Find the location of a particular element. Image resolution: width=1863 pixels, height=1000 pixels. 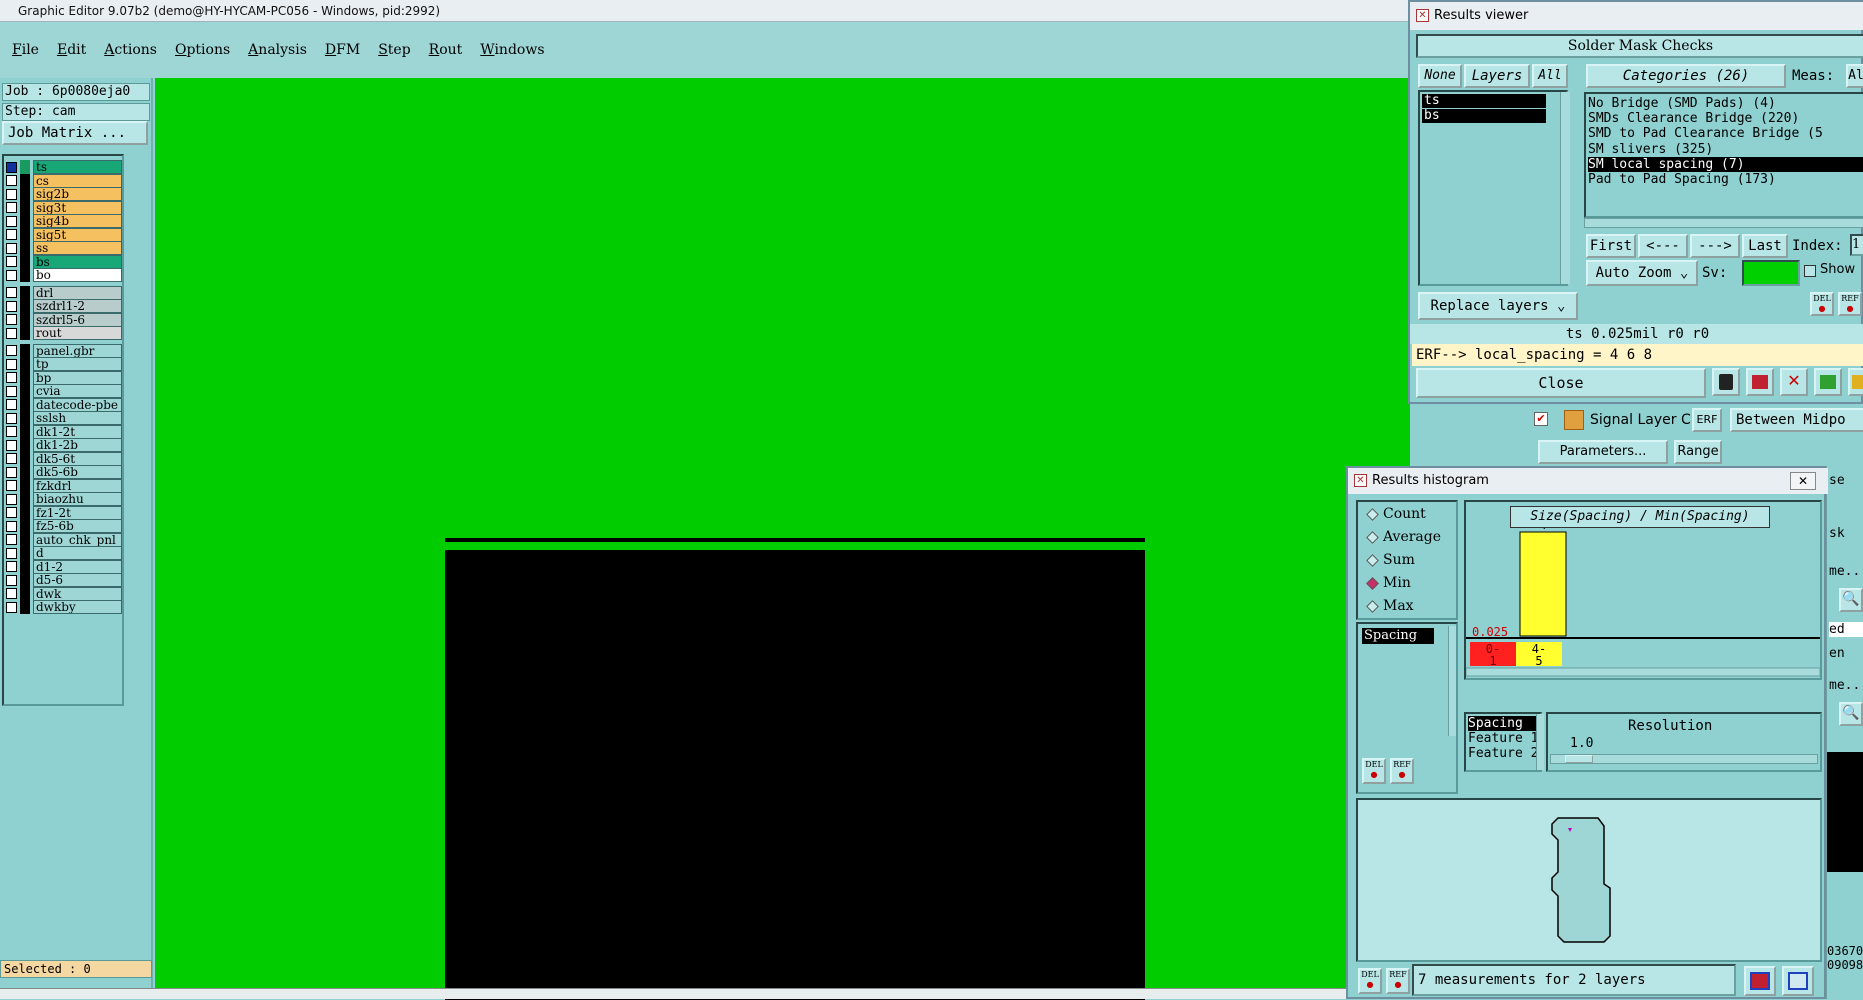

layer-row-ss: ss is located at coordinates (64, 248).